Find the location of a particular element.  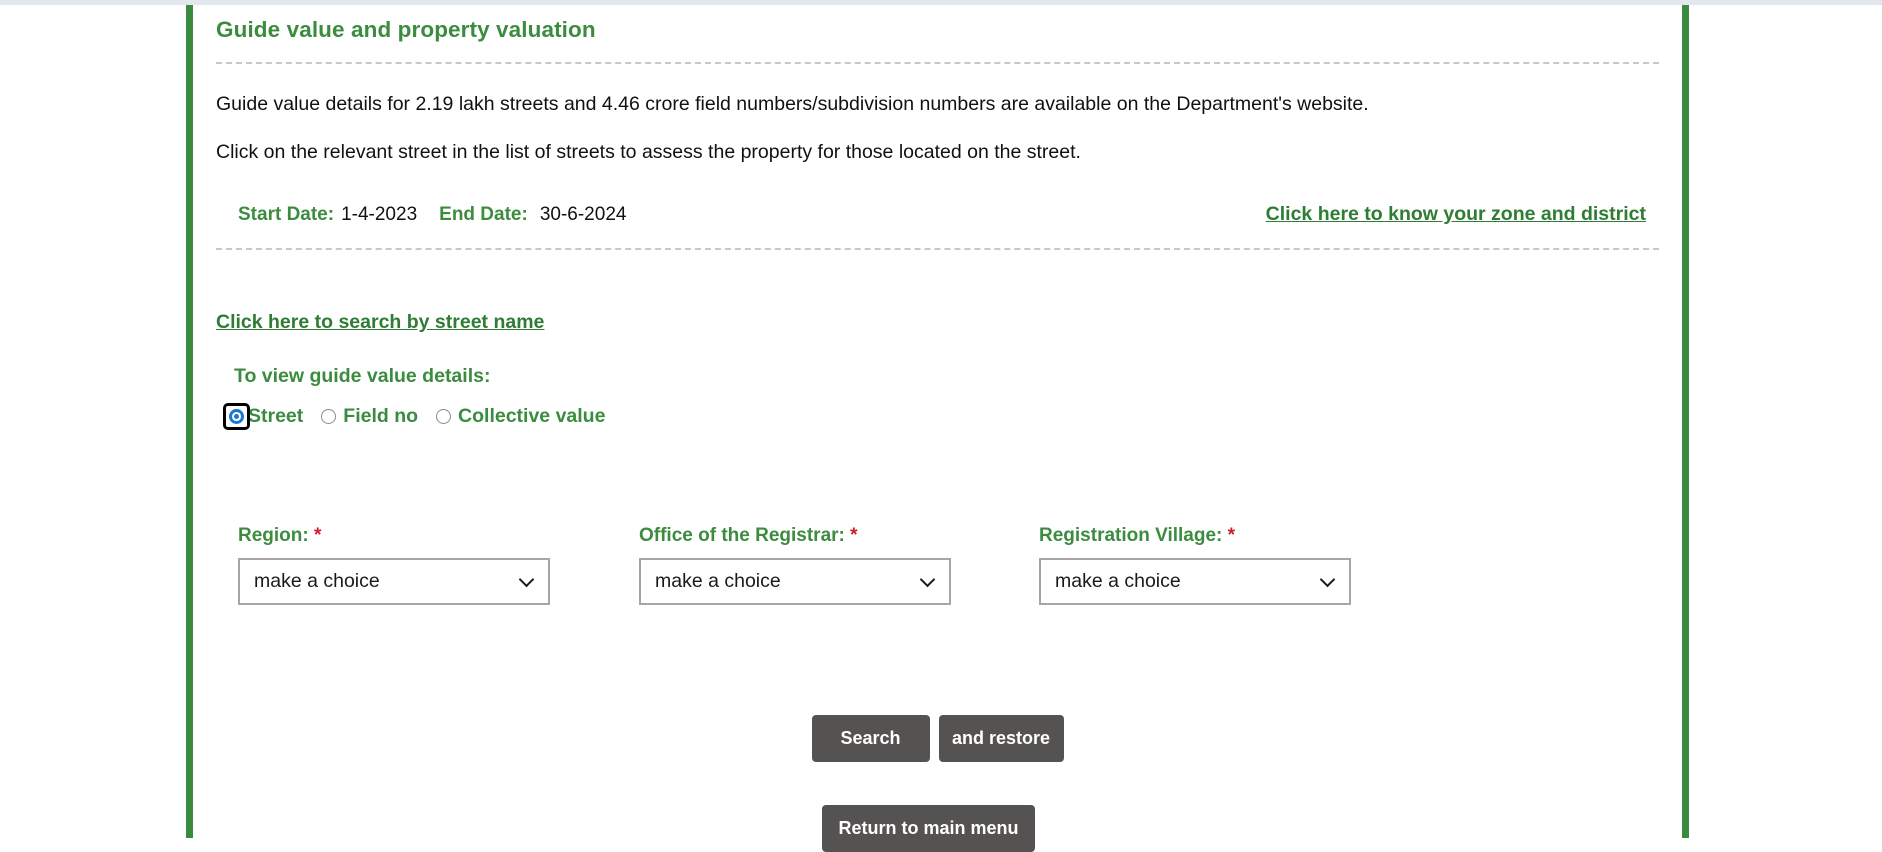

radio-street-control is located at coordinates (236, 416).